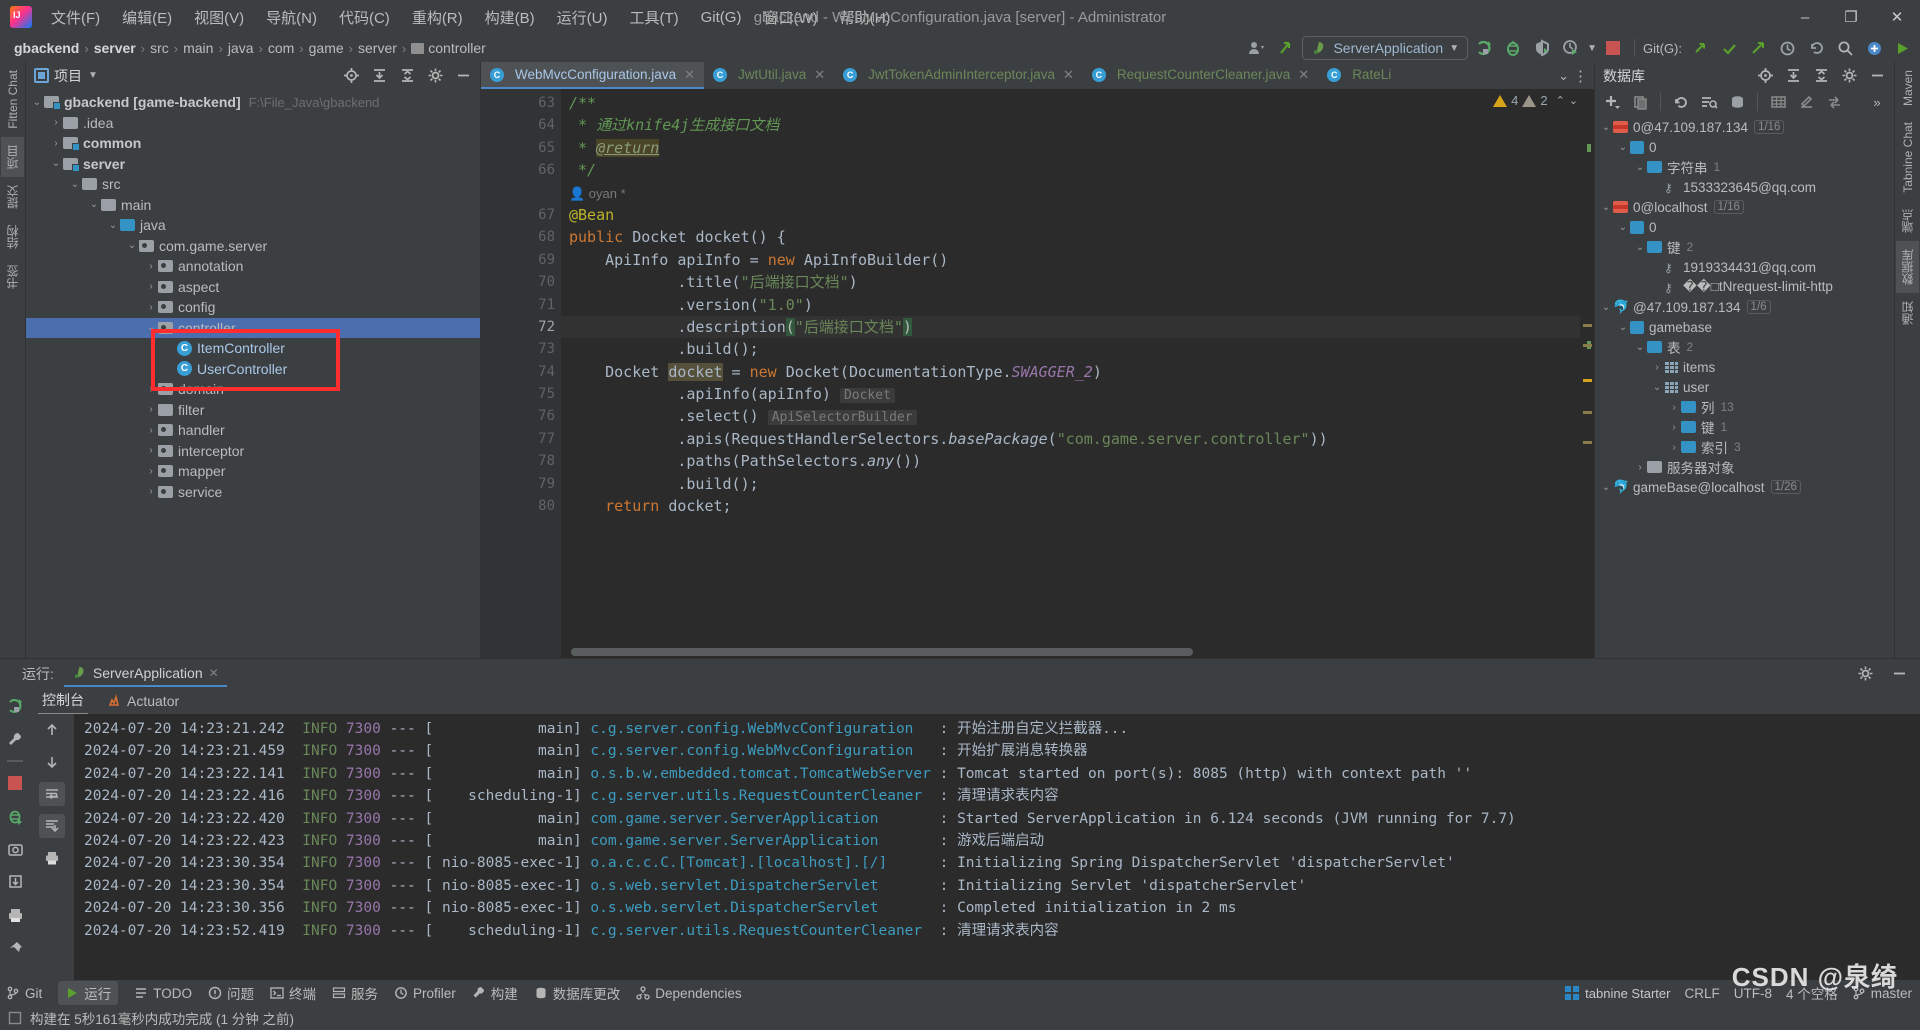  Describe the element at coordinates (364, 17) in the screenshot. I see `menu-code: 代码(C)` at that location.